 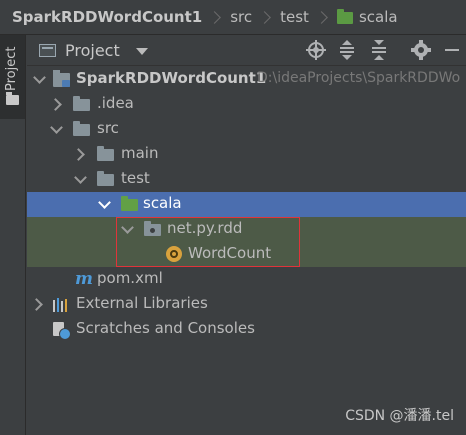 I want to click on tree-label-idea: .idea, so click(x=115, y=103).